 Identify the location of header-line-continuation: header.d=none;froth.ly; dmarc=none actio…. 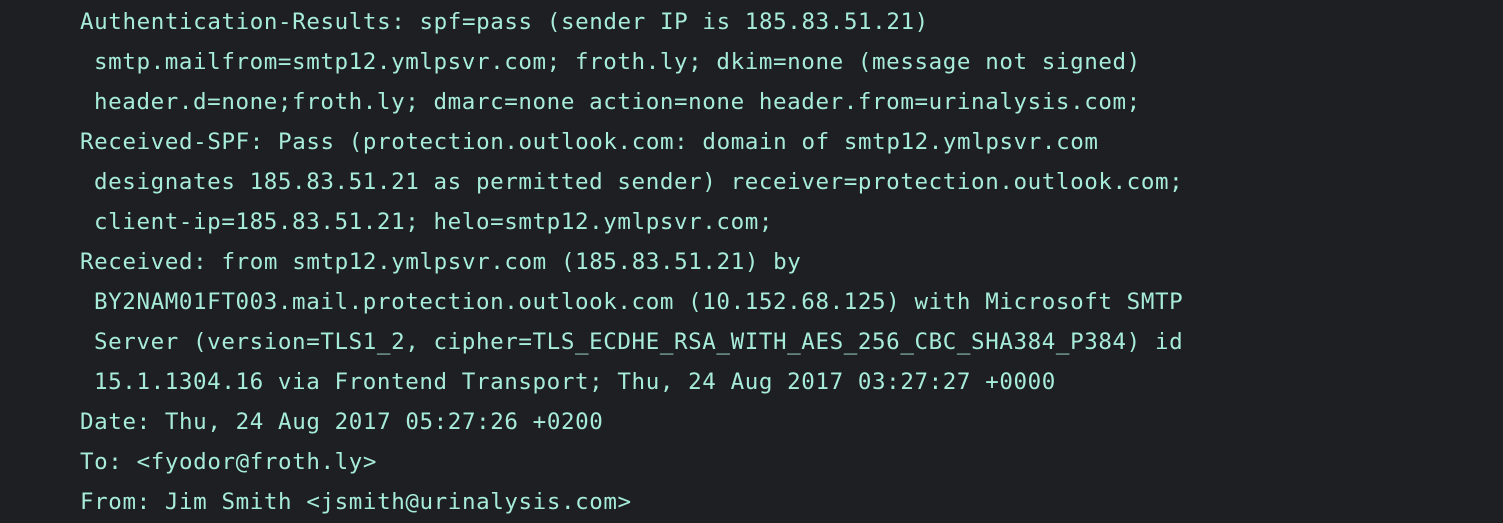
(617, 102).